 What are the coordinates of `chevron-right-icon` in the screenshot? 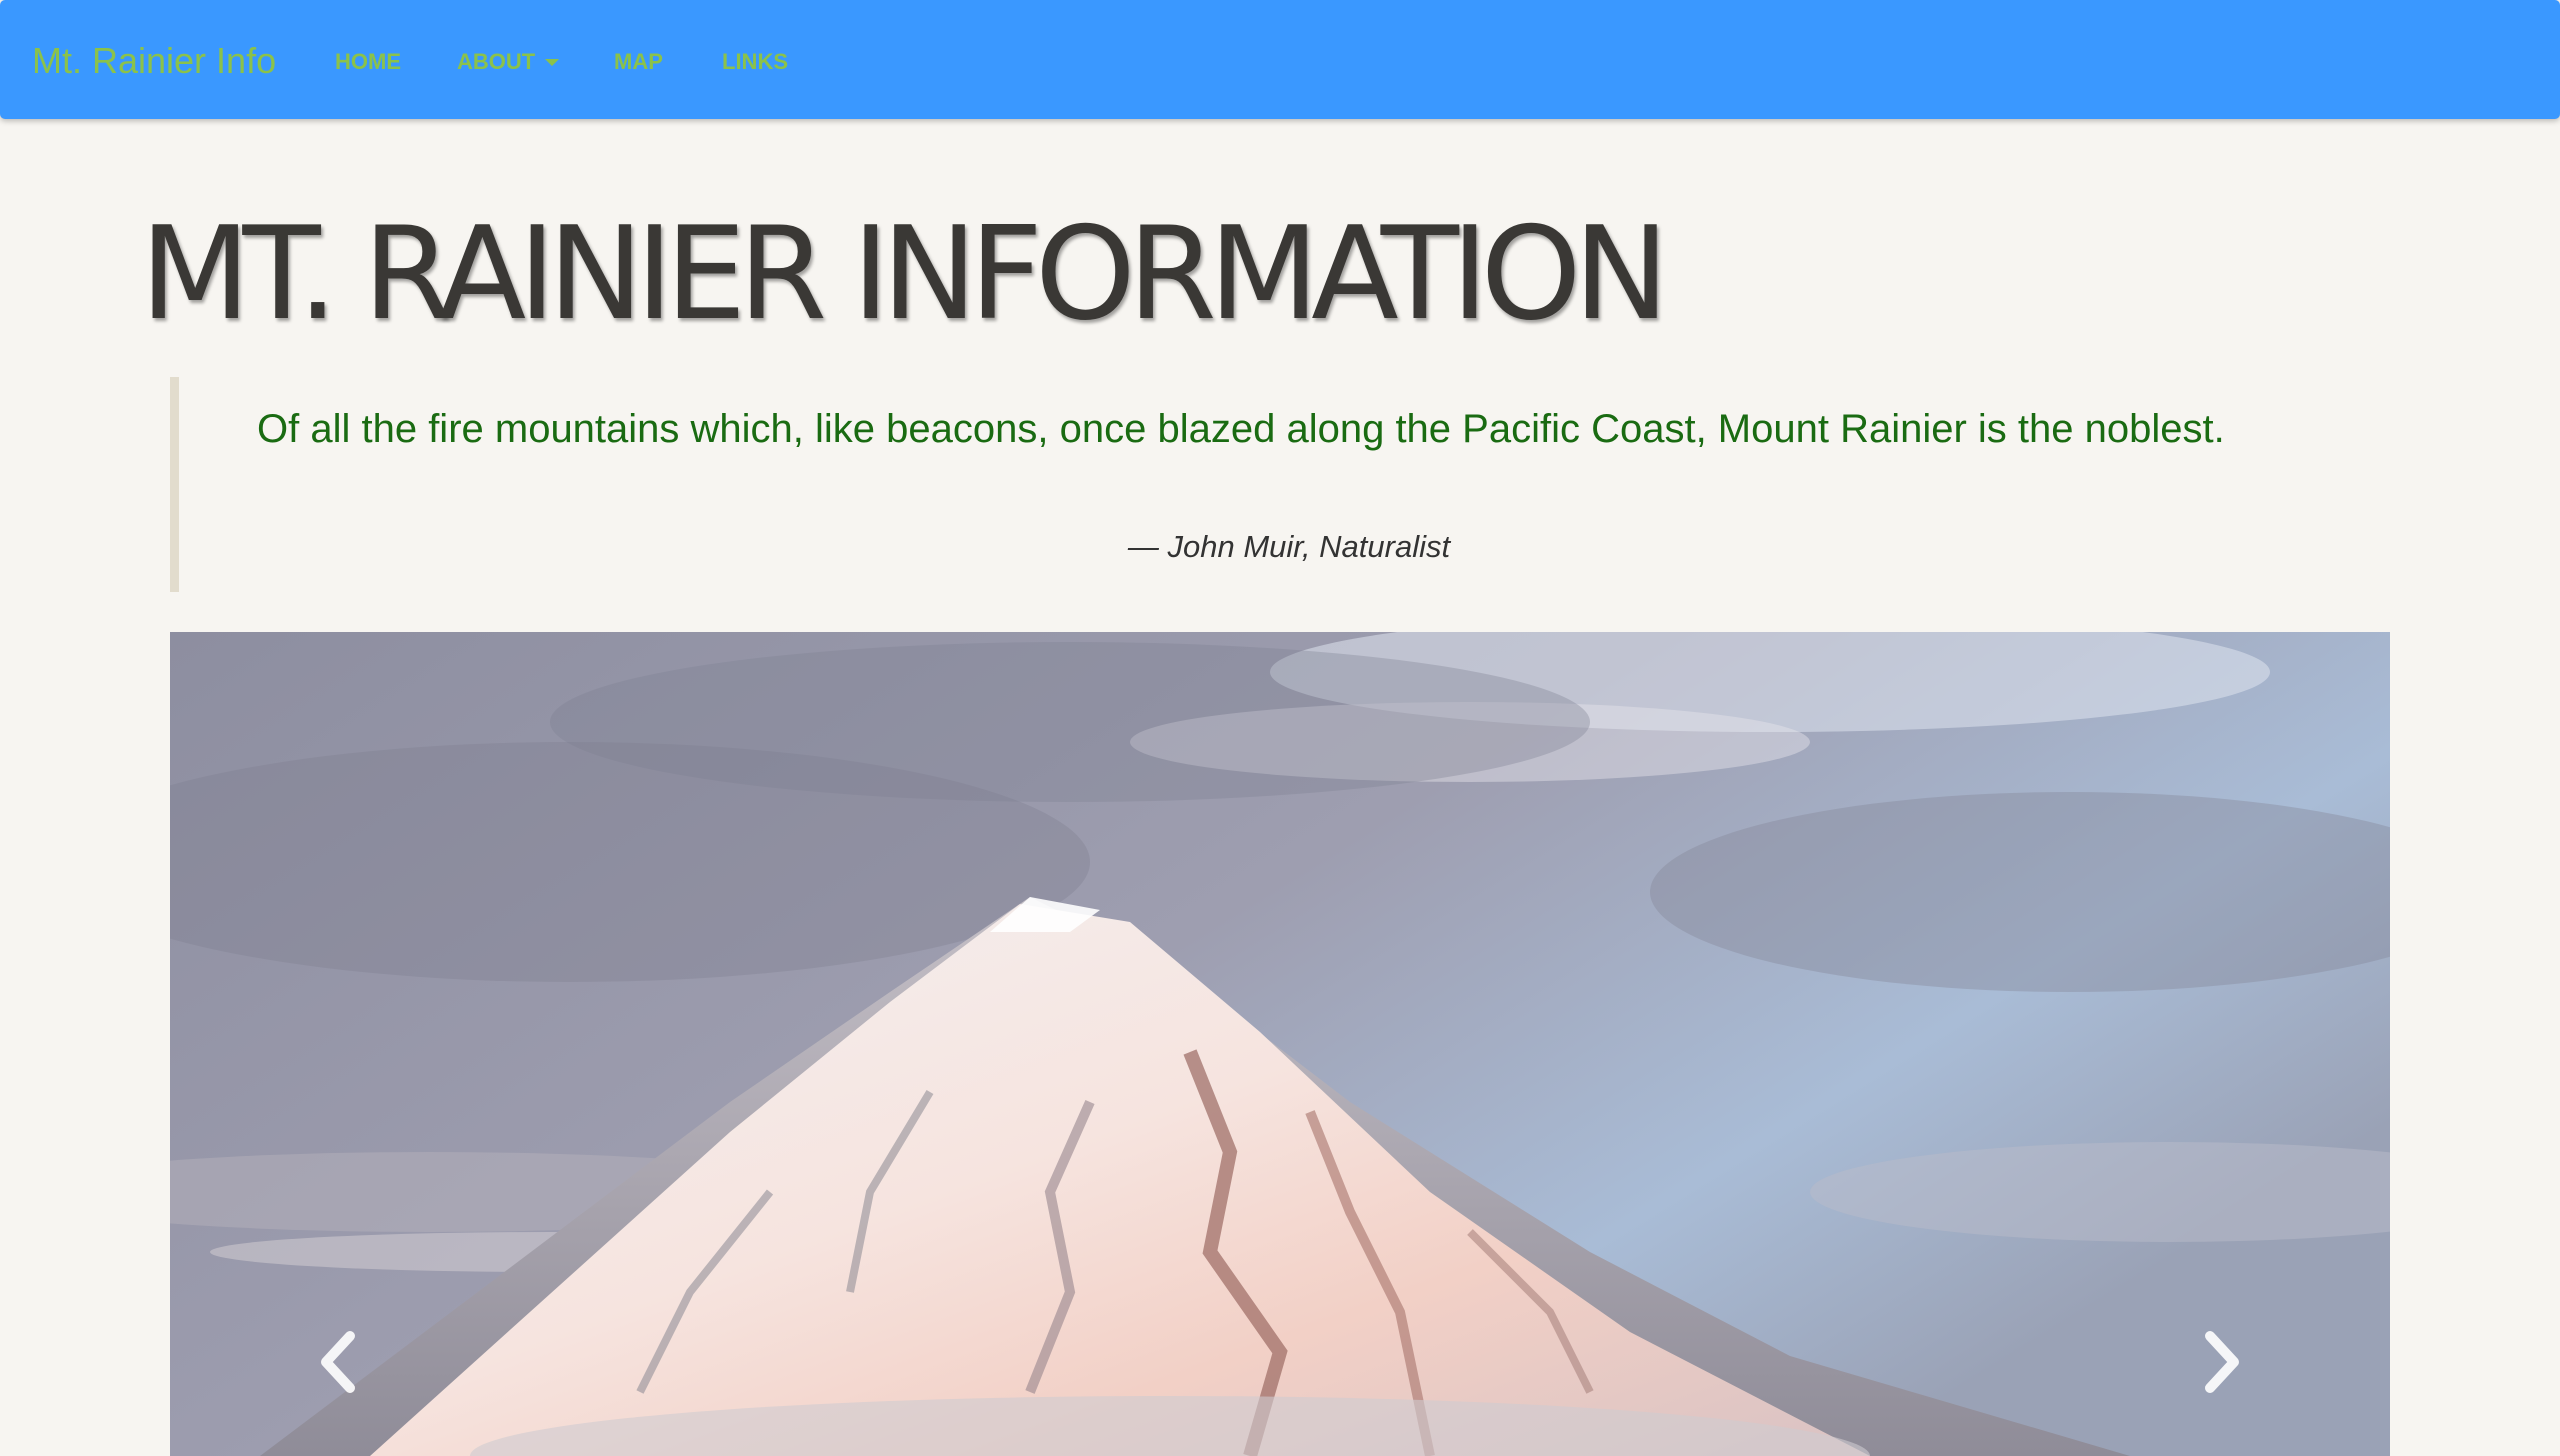 It's located at (2222, 1362).